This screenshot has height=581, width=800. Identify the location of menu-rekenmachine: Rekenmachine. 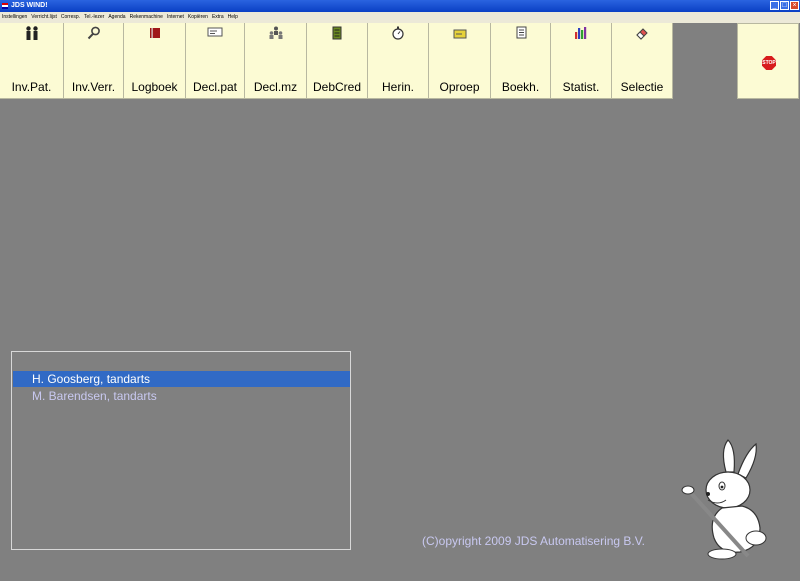
(146, 17).